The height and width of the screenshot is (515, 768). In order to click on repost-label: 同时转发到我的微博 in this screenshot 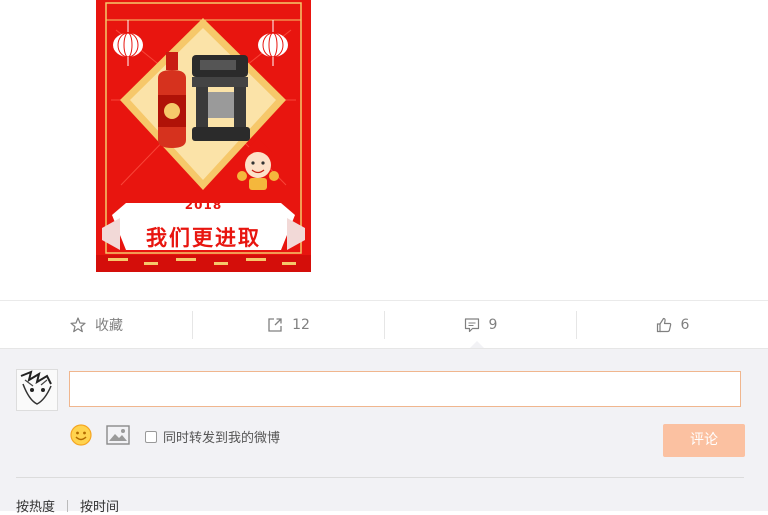, I will do `click(222, 438)`.